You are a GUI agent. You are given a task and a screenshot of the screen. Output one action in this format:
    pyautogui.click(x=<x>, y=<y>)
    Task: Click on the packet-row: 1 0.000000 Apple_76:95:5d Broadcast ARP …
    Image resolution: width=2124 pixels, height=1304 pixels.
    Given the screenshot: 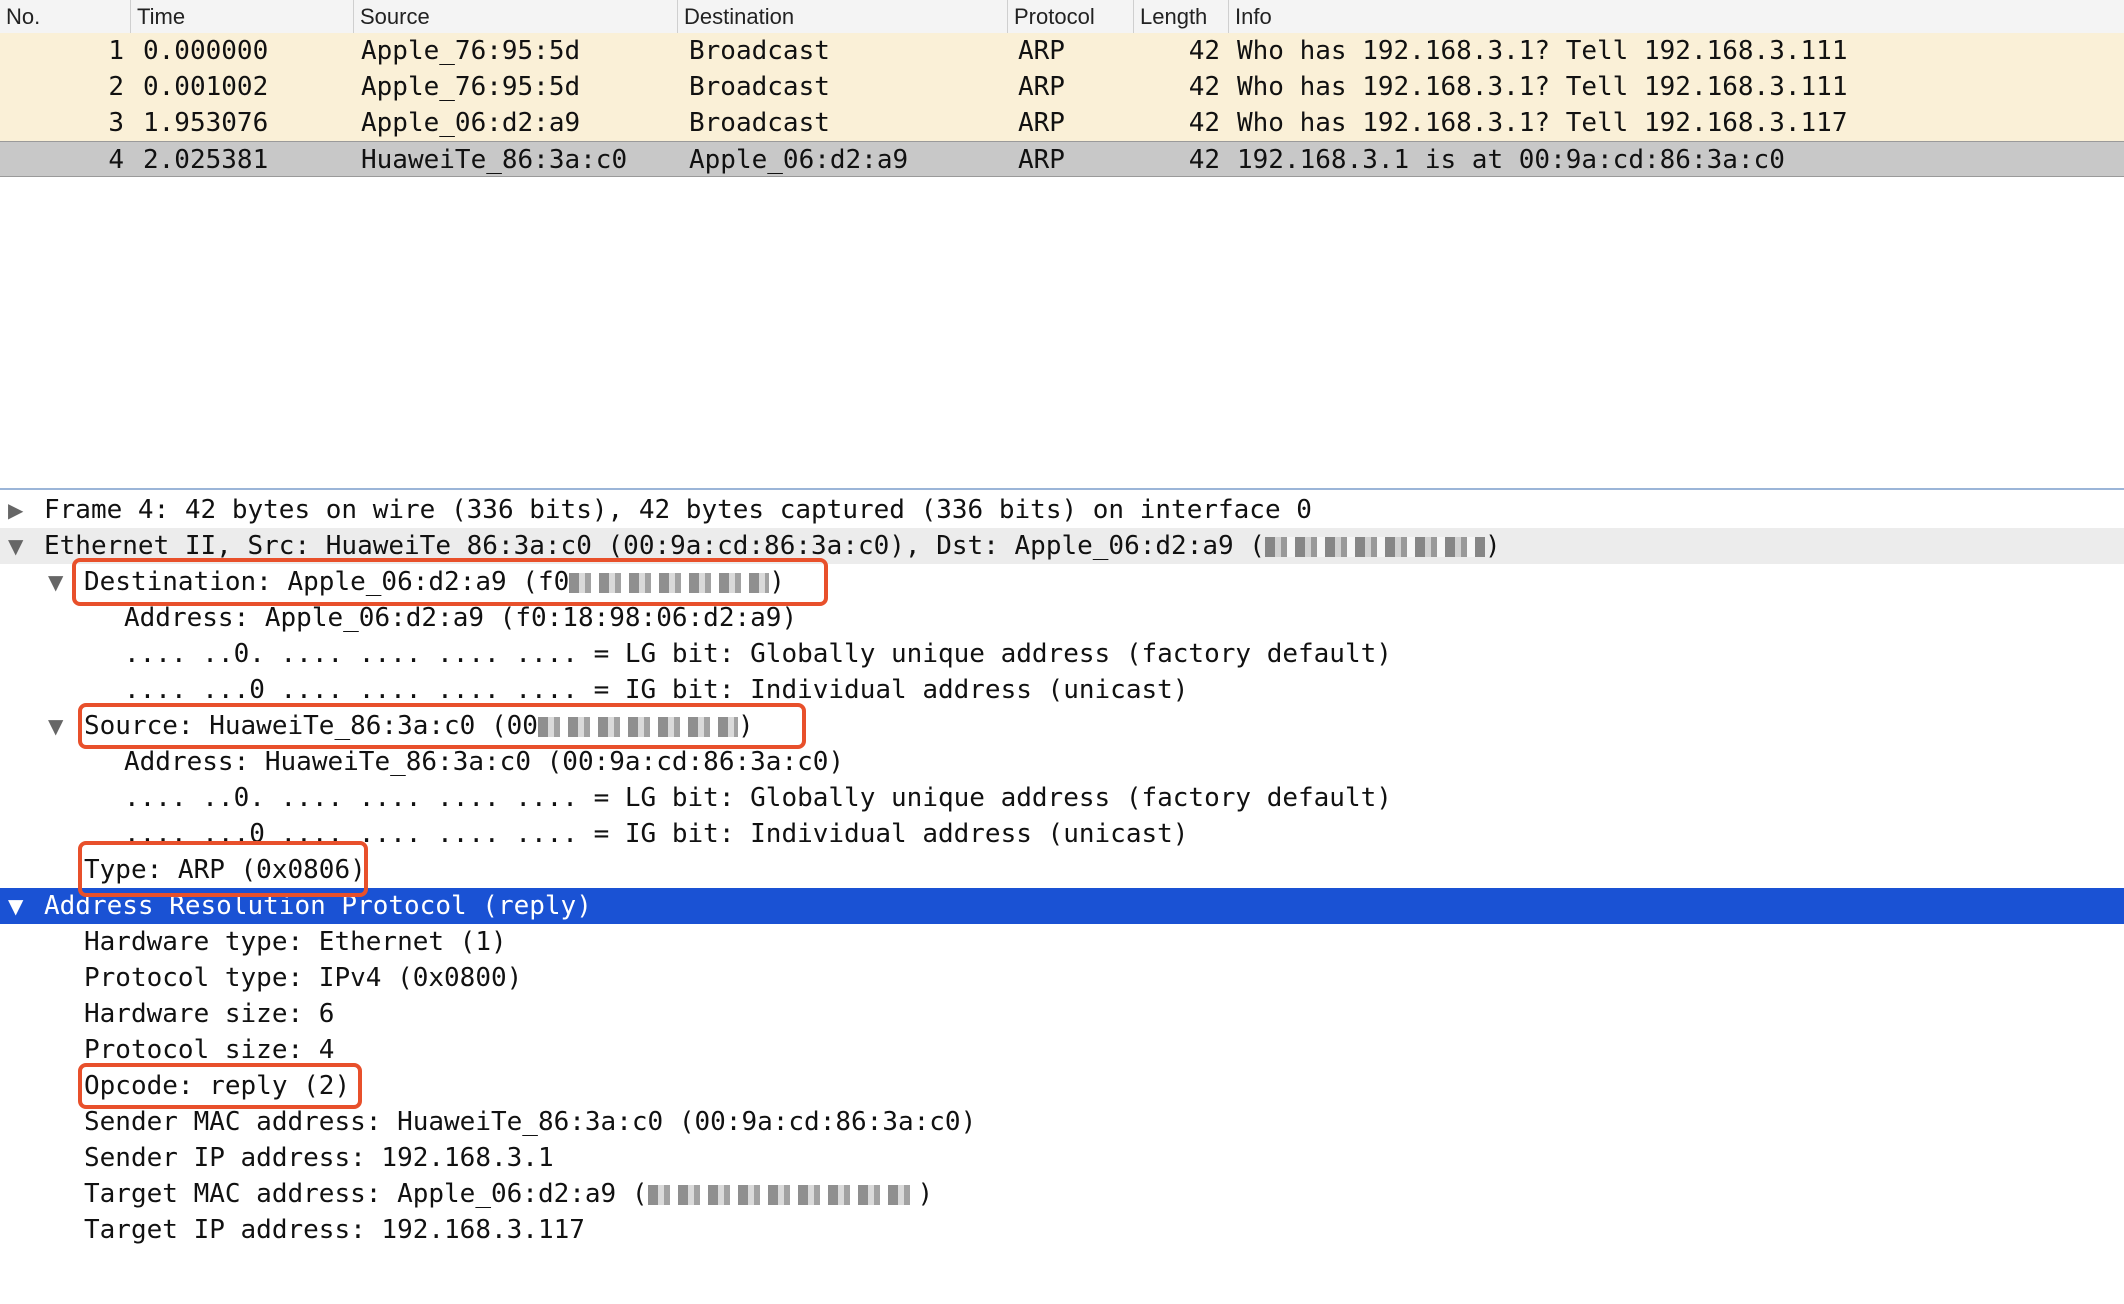 What is the action you would take?
    pyautogui.click(x=1062, y=51)
    